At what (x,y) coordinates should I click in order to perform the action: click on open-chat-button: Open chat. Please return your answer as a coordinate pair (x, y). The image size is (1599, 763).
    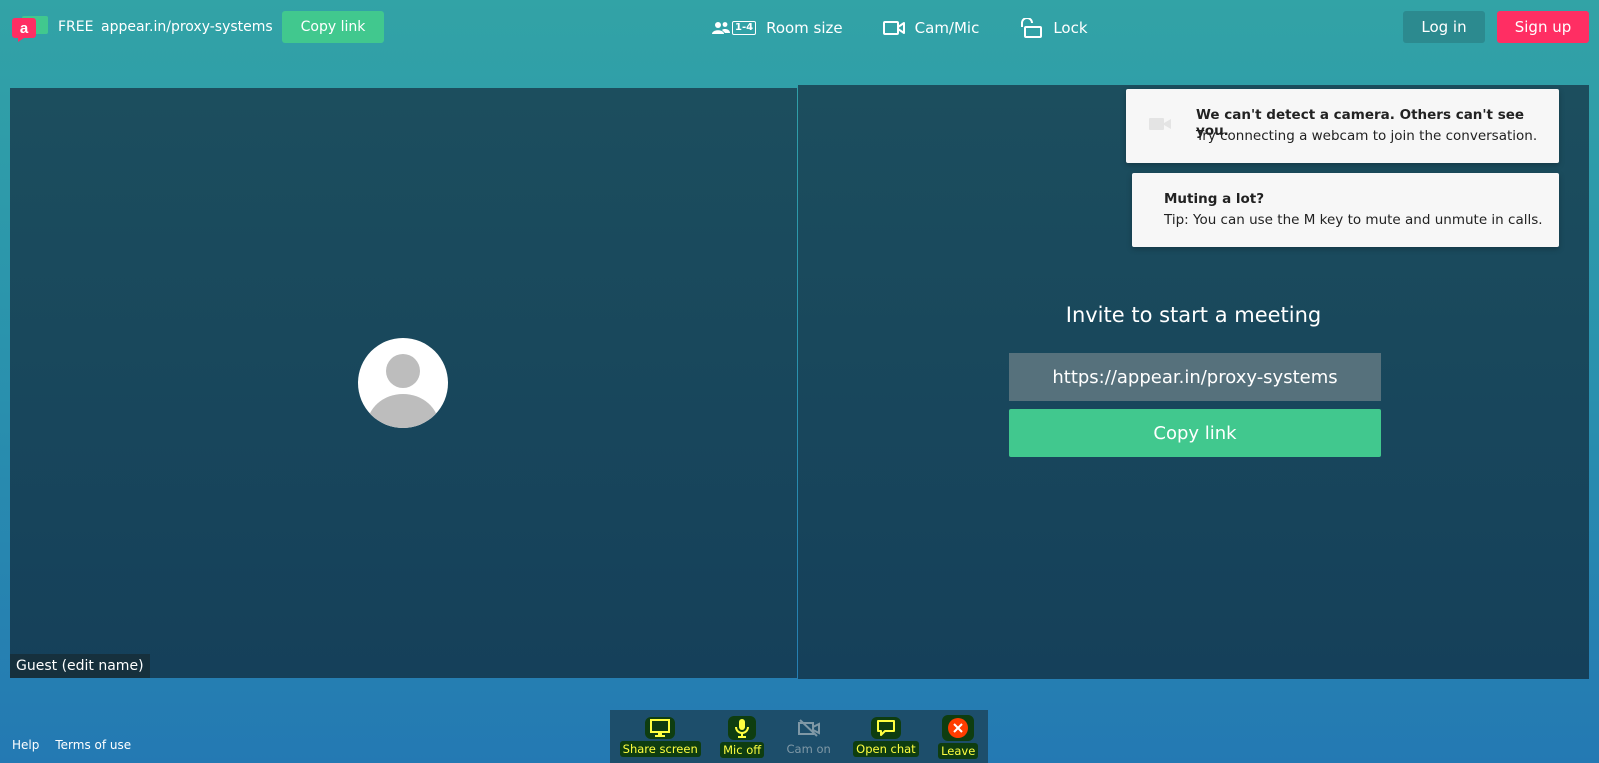
    Looking at the image, I should click on (886, 736).